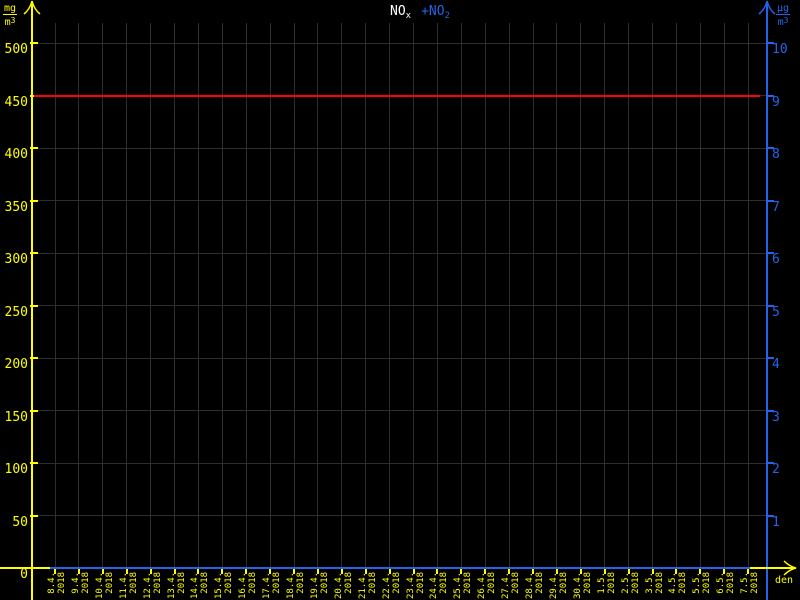 Image resolution: width=800 pixels, height=600 pixels. What do you see at coordinates (243, 585) in the screenshot?
I see `date-text: 16.4.` at bounding box center [243, 585].